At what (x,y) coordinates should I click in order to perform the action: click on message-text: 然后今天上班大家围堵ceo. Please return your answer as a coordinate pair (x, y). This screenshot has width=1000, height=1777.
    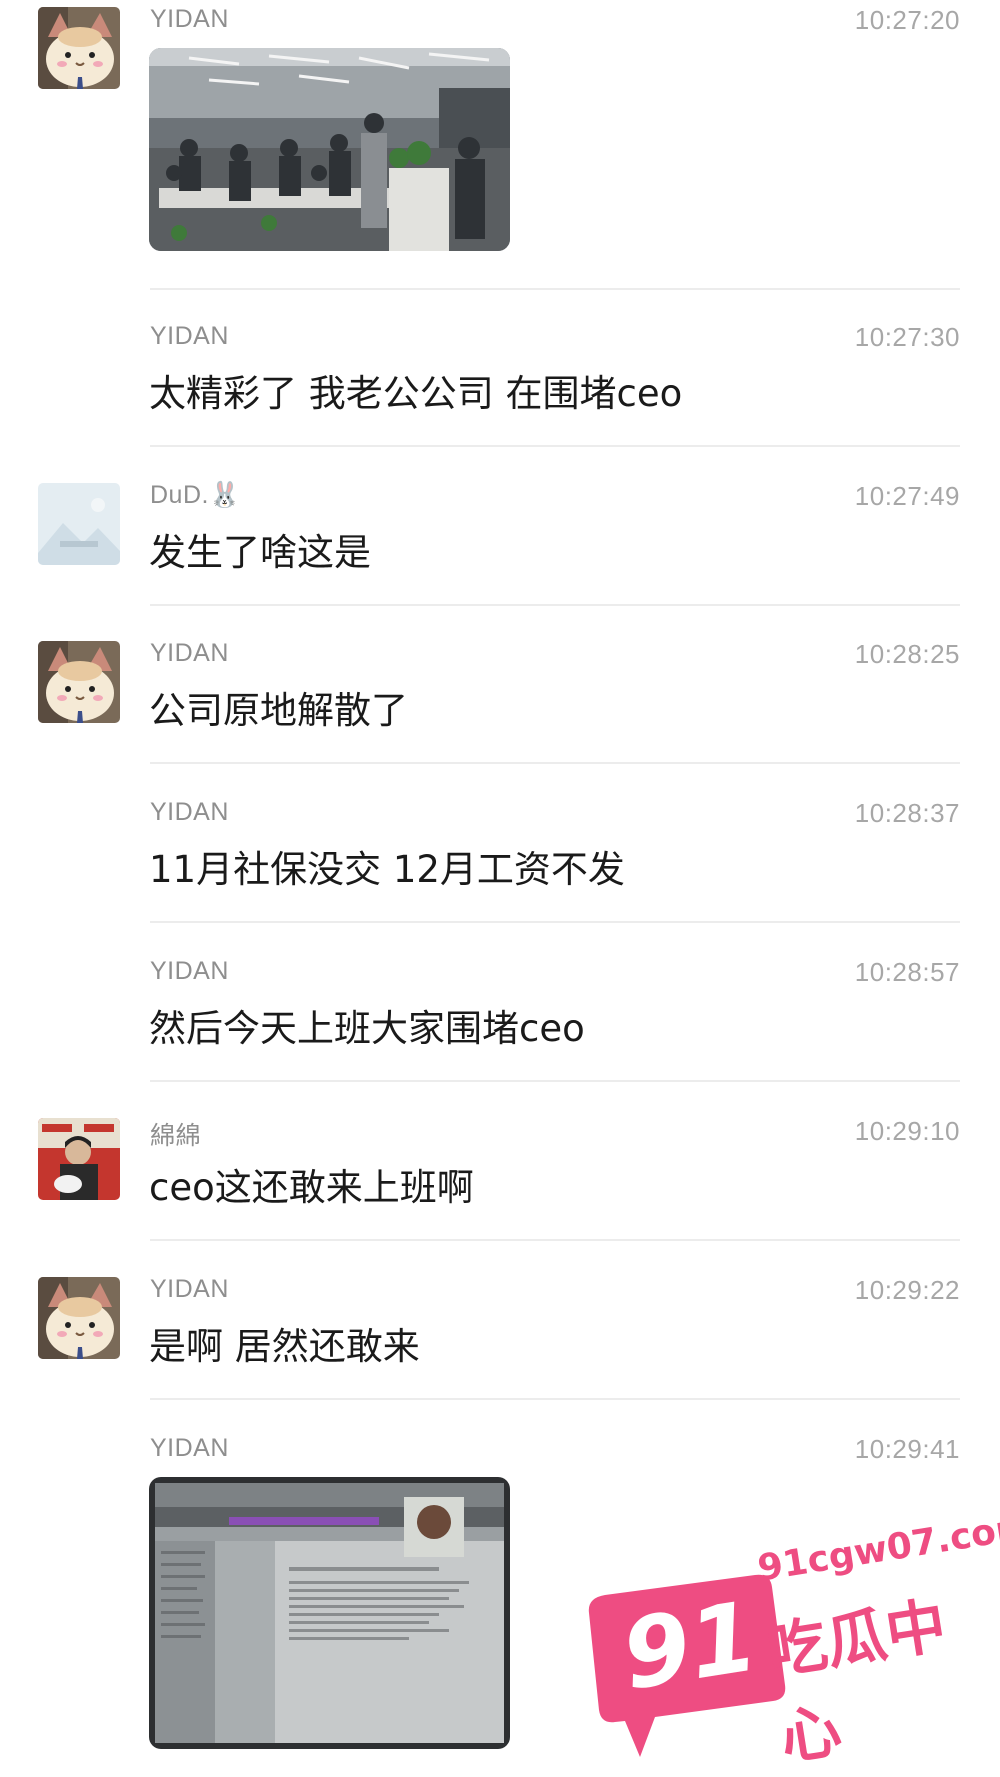
    Looking at the image, I should click on (367, 1028).